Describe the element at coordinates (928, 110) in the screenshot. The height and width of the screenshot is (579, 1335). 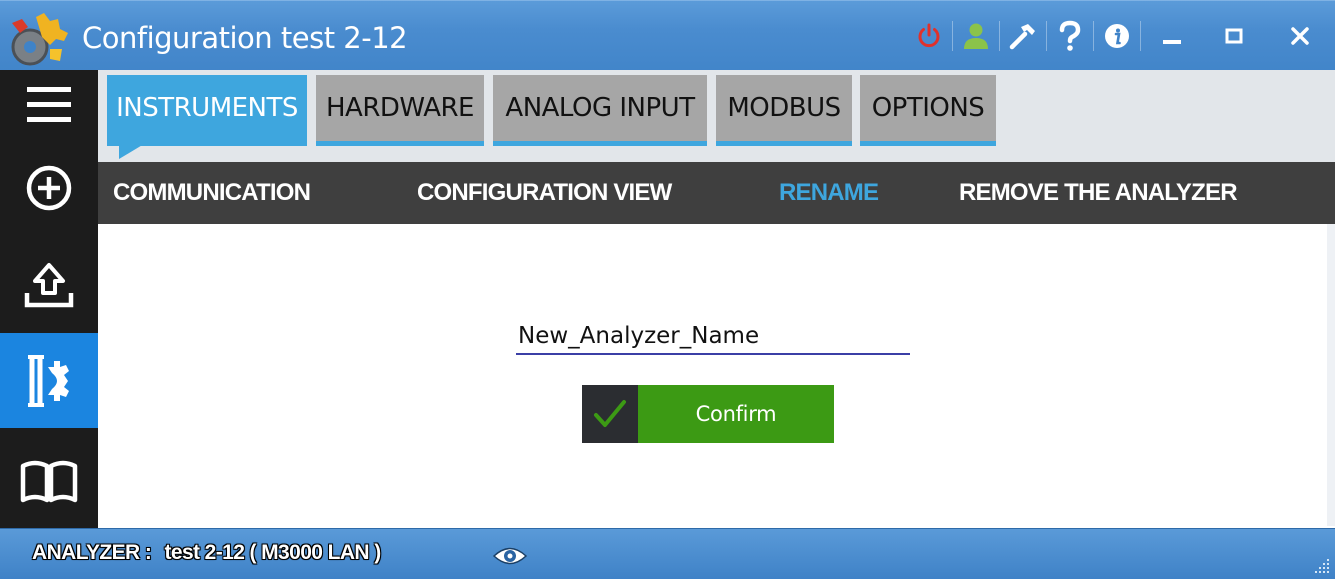
I see `tab-options: OPTIONS` at that location.